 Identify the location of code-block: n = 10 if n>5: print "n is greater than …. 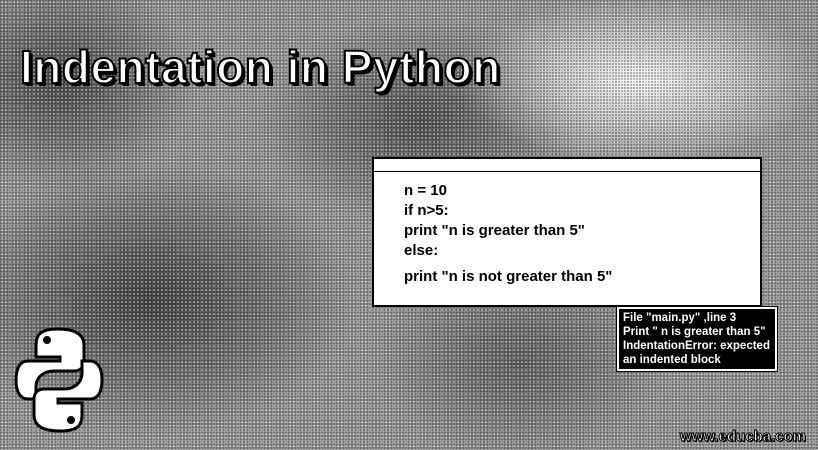
(508, 234).